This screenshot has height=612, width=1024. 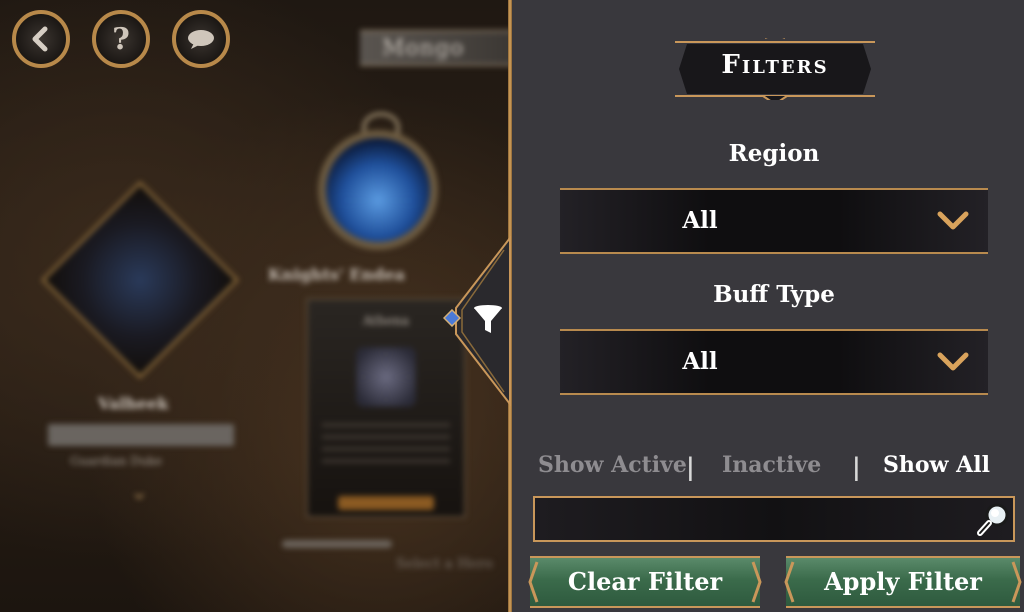 I want to click on buff-type-value: All, so click(x=700, y=361).